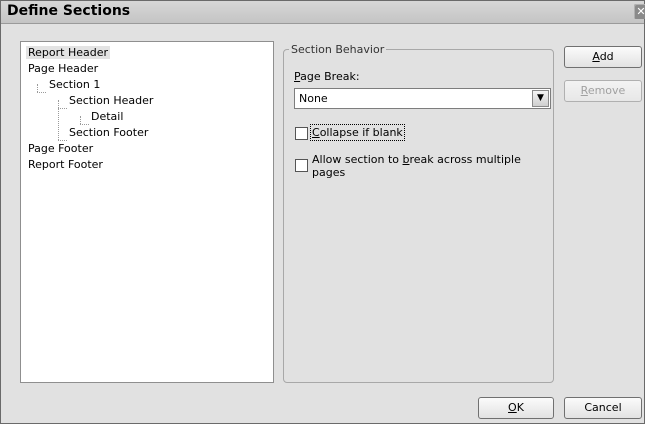 The width and height of the screenshot is (645, 424). Describe the element at coordinates (416, 159) in the screenshot. I see `allow-break-label: Allow section to break across multiple` at that location.